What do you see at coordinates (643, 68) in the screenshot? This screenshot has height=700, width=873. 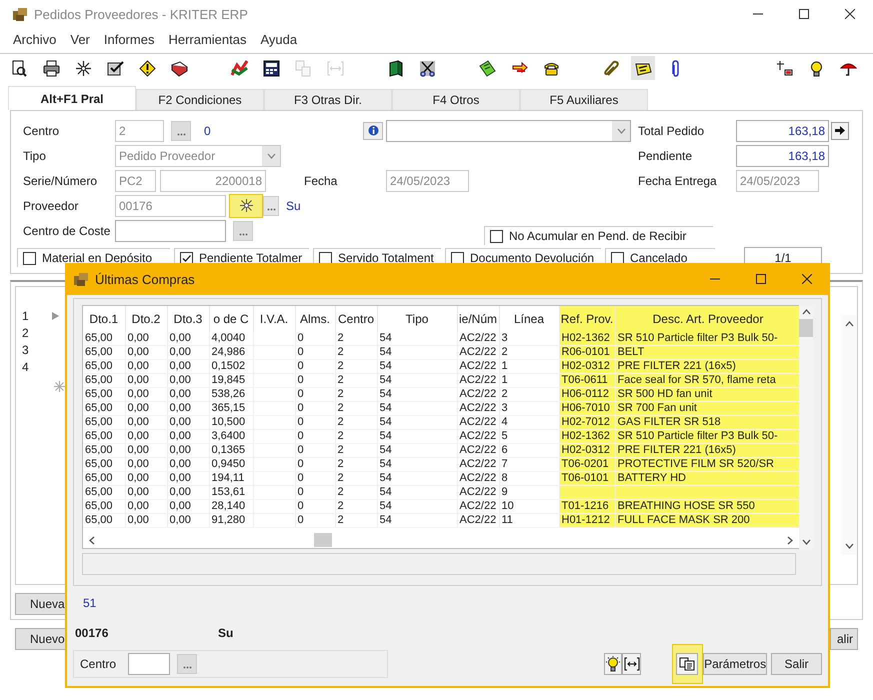 I see `note-button` at bounding box center [643, 68].